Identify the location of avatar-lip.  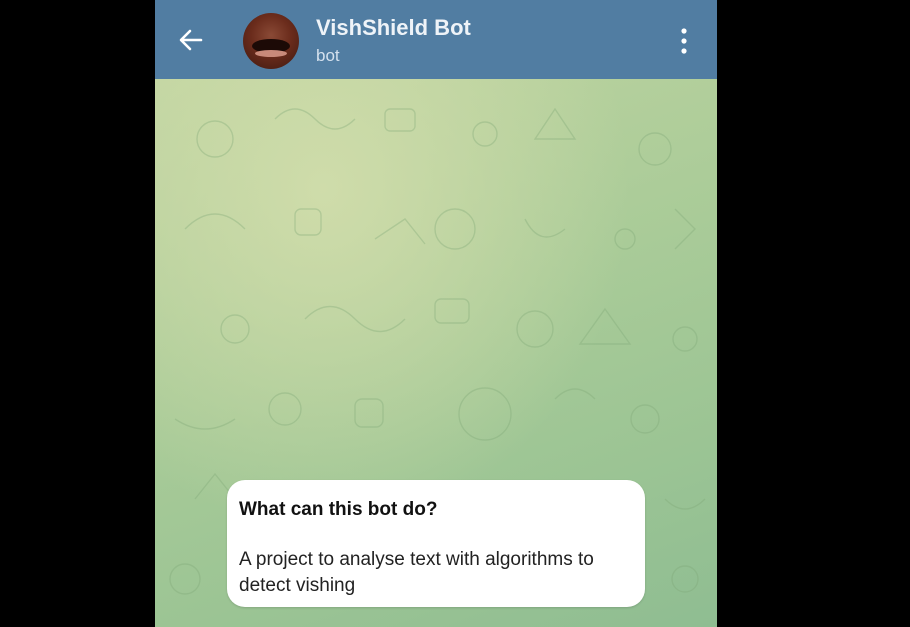
(271, 53).